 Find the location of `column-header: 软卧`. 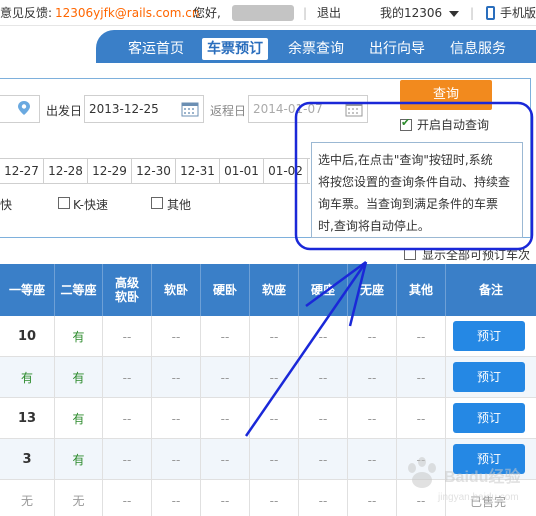

column-header: 软卧 is located at coordinates (176, 290).